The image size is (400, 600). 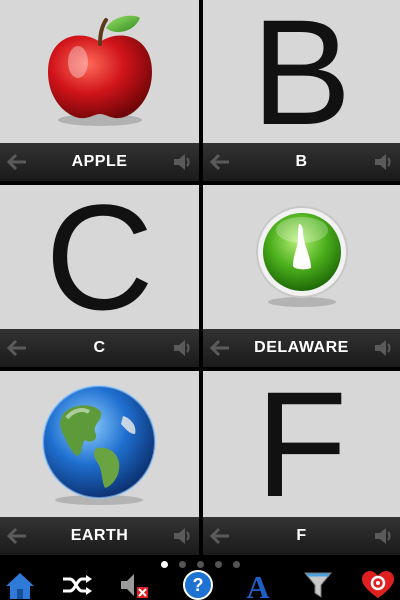 I want to click on earth-globe-icon, so click(x=99, y=444).